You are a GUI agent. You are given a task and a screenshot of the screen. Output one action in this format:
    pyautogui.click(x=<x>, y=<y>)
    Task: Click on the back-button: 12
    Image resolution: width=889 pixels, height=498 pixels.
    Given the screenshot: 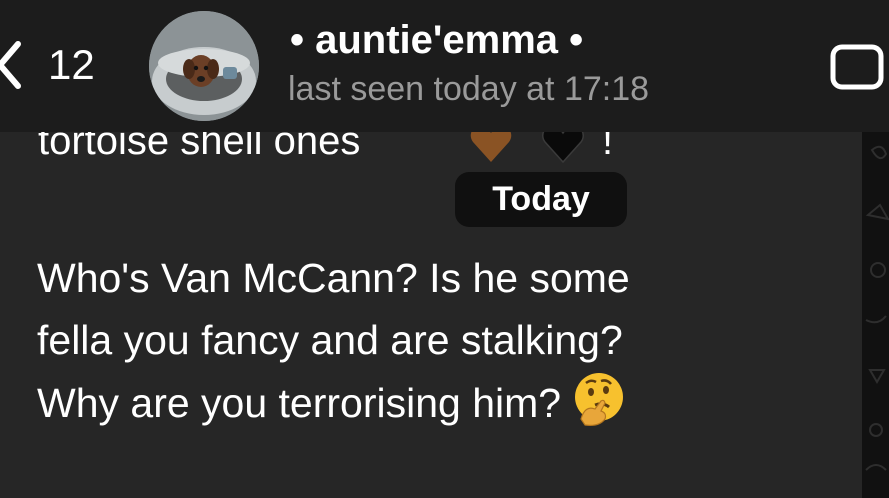 What is the action you would take?
    pyautogui.click(x=55, y=65)
    